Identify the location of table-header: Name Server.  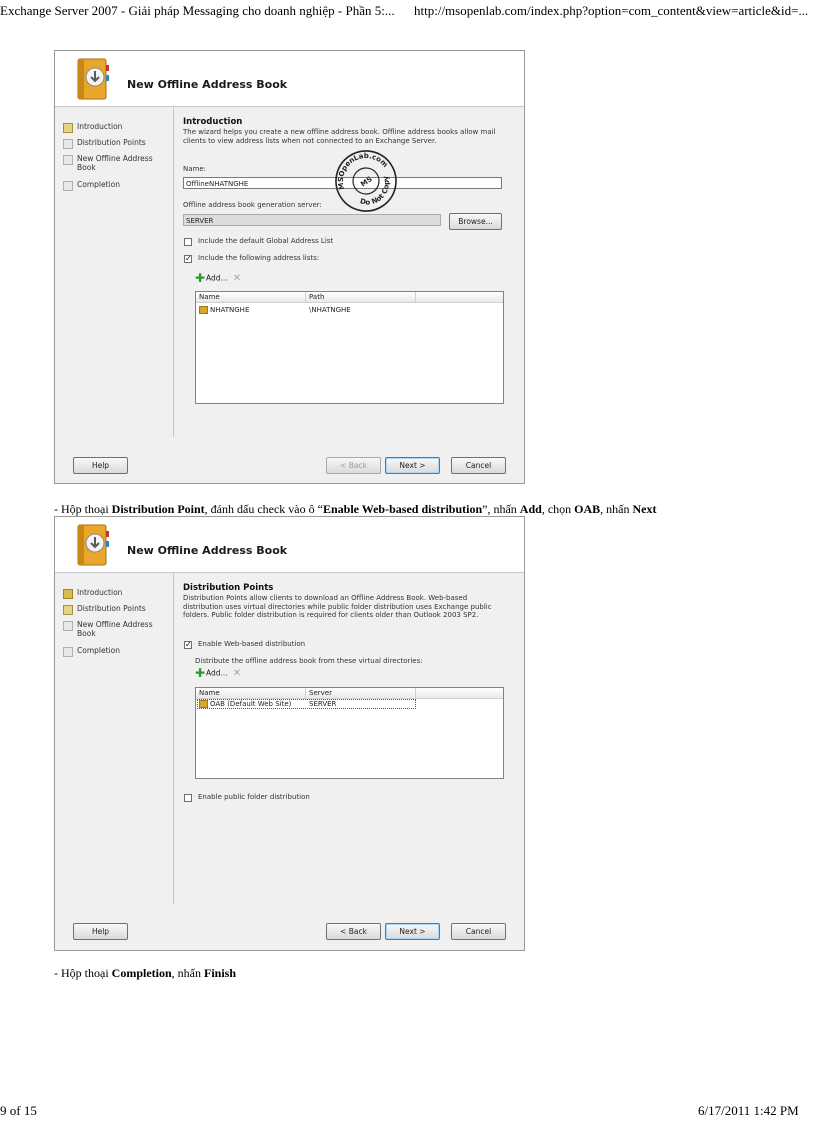
(349, 693).